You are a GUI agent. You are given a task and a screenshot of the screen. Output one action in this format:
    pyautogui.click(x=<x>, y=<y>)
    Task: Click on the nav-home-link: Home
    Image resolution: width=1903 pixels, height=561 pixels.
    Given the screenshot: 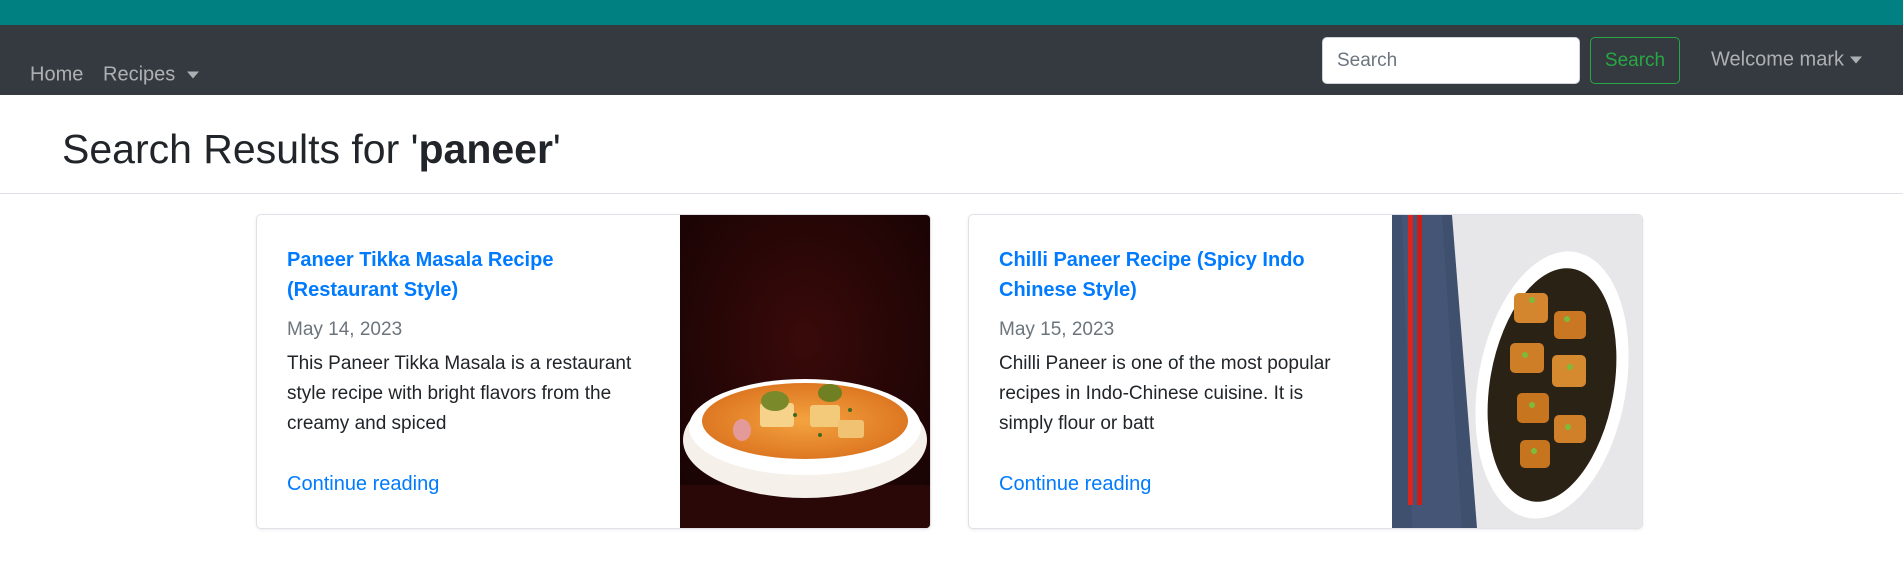 What is the action you would take?
    pyautogui.click(x=56, y=75)
    